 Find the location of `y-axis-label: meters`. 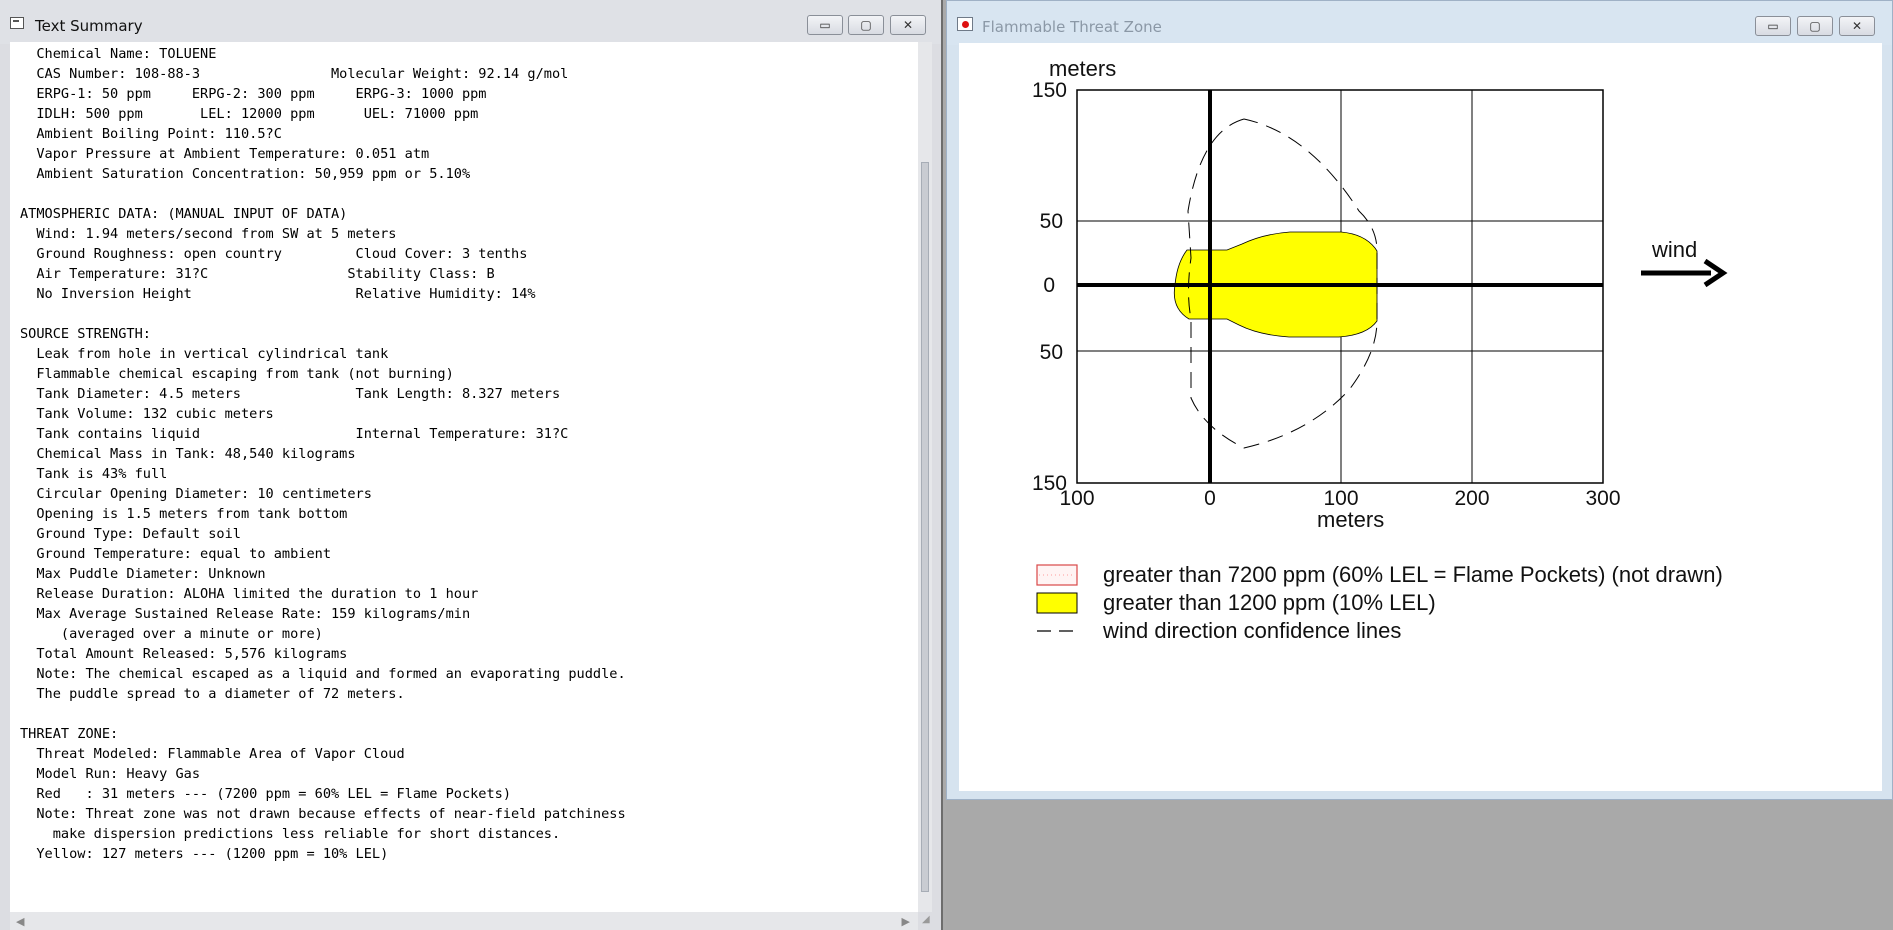

y-axis-label: meters is located at coordinates (1082, 68).